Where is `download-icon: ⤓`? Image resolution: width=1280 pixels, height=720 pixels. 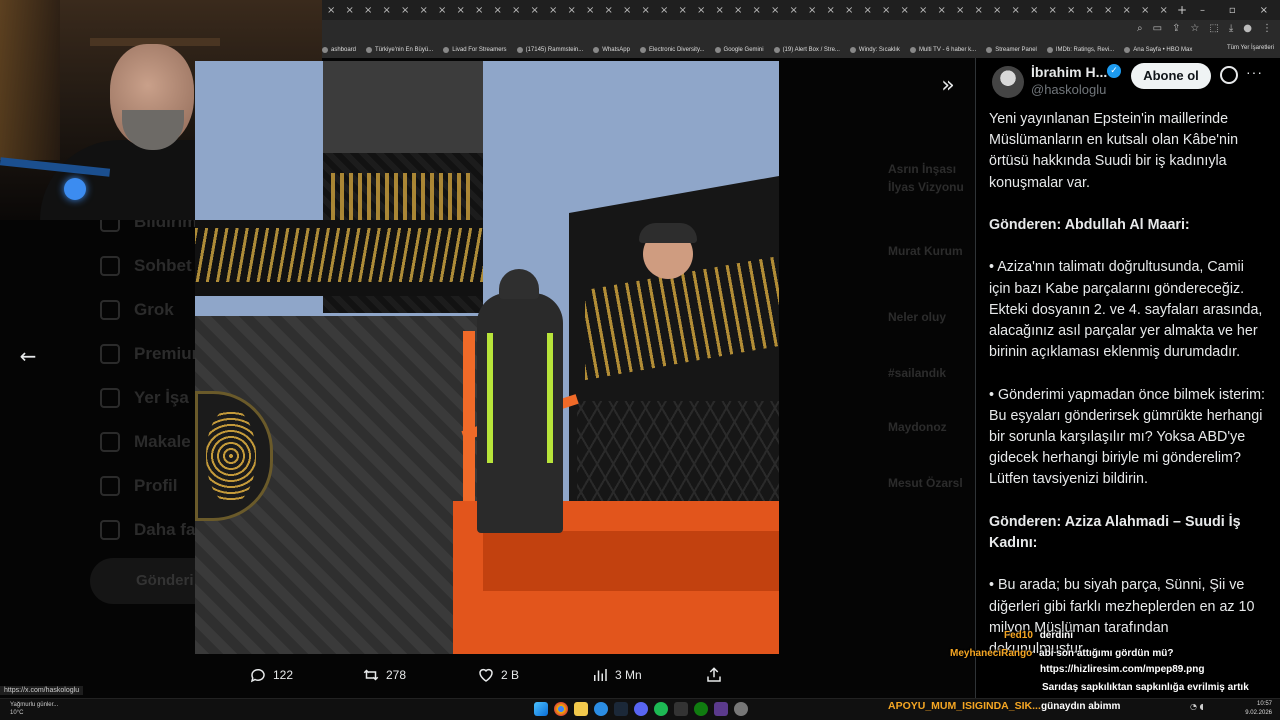
download-icon: ⤓ is located at coordinates (1231, 28).